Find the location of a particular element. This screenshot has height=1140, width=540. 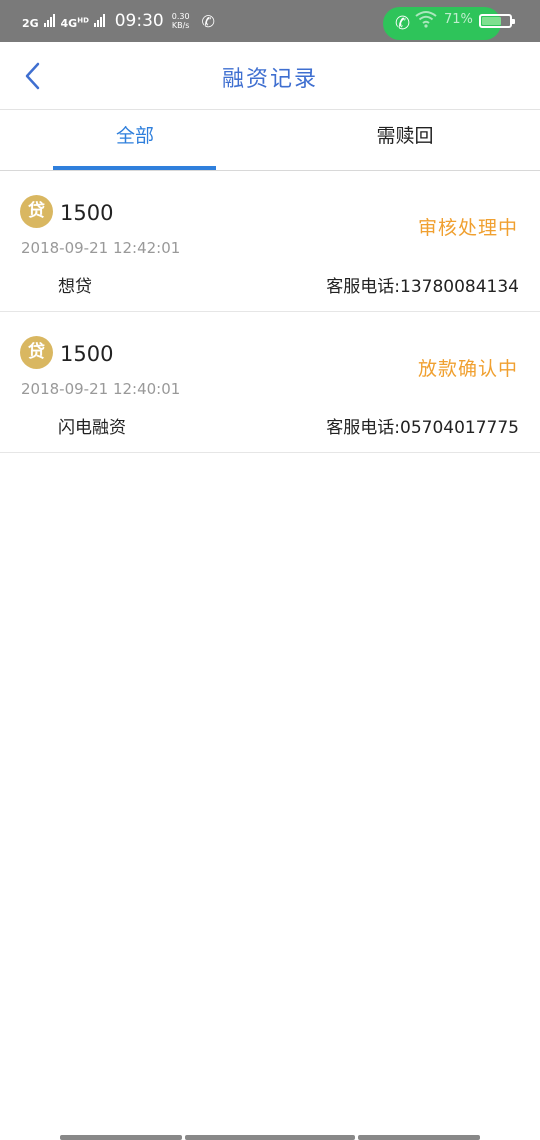

speed-unit: KB/s is located at coordinates (180, 25).